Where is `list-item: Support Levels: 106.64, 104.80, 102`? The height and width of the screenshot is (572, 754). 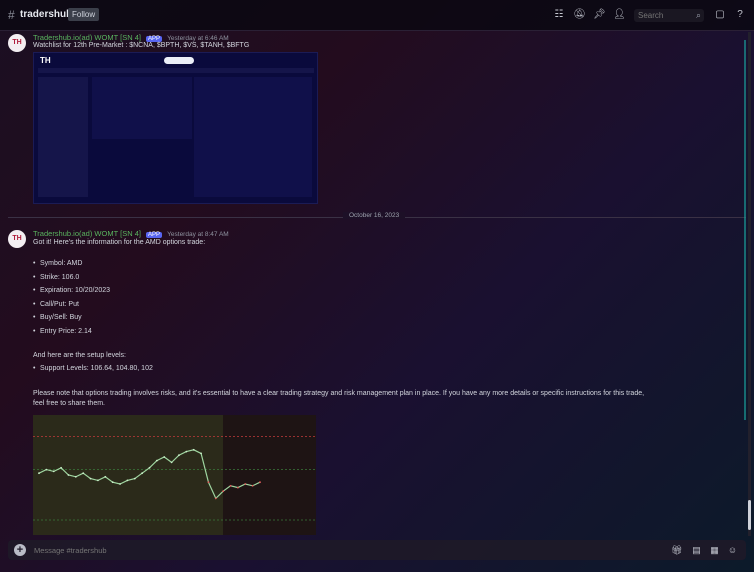 list-item: Support Levels: 106.64, 104.80, 102 is located at coordinates (93, 372).